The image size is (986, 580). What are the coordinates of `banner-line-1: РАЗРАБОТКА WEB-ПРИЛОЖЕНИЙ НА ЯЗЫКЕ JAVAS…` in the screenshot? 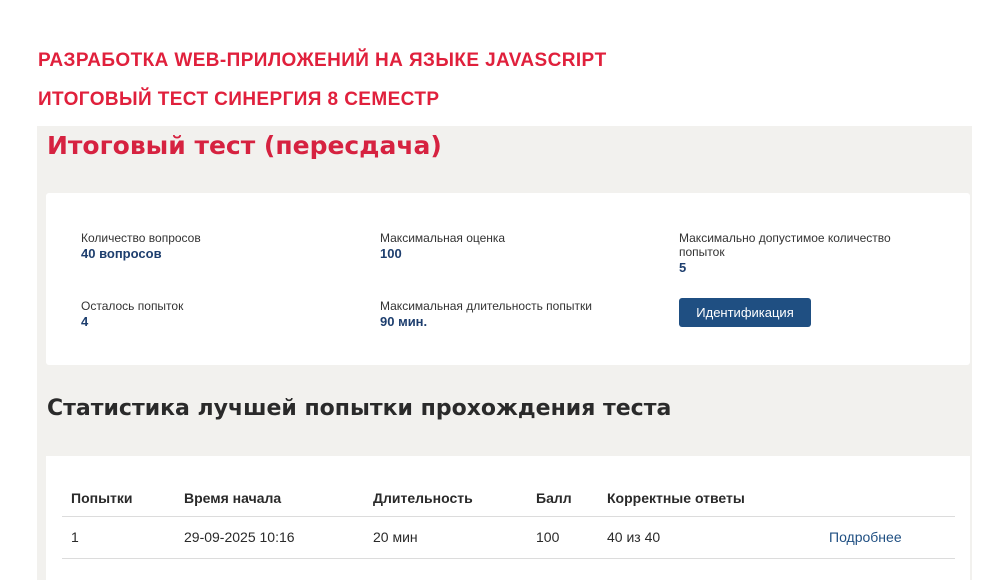 It's located at (322, 60).